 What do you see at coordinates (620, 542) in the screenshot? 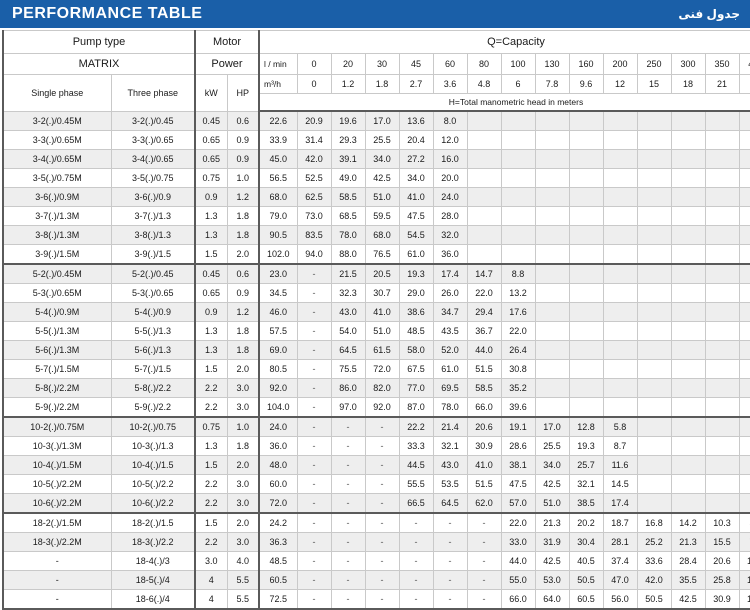
I see `cell-head-250: 28.1` at bounding box center [620, 542].